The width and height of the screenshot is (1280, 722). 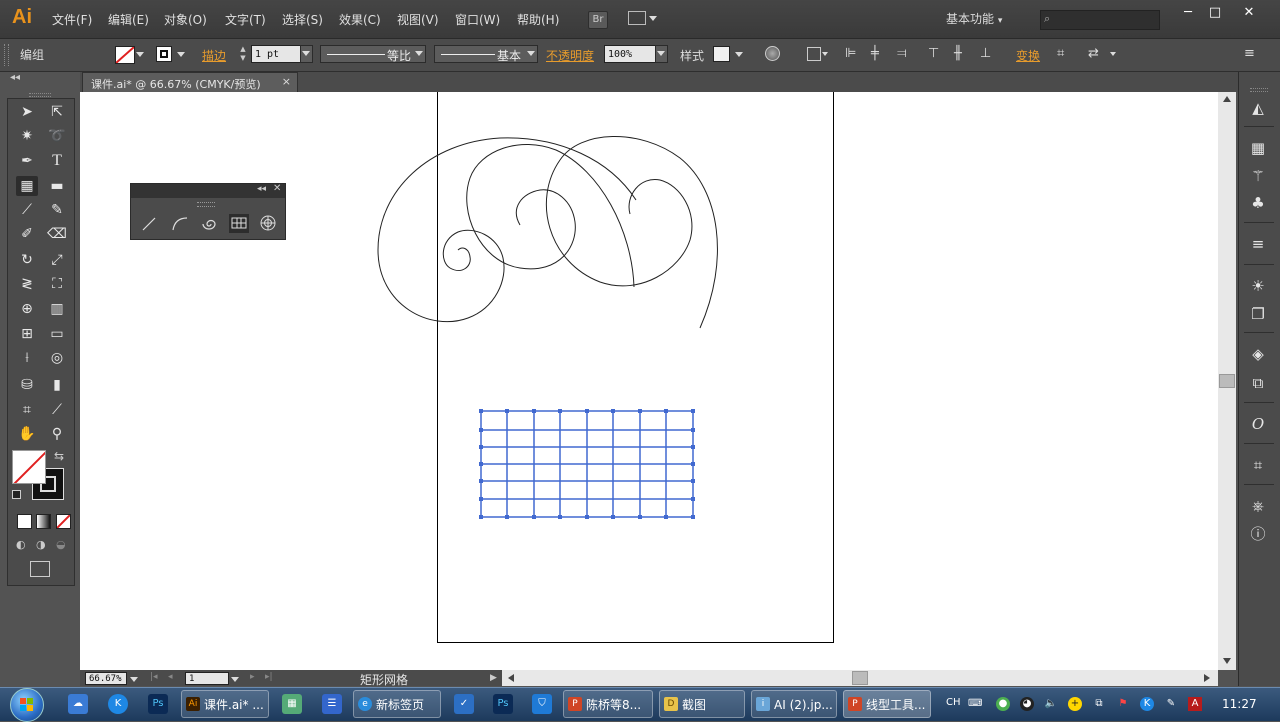 What do you see at coordinates (477, 19) in the screenshot?
I see `menu-window: 窗口(W)` at bounding box center [477, 19].